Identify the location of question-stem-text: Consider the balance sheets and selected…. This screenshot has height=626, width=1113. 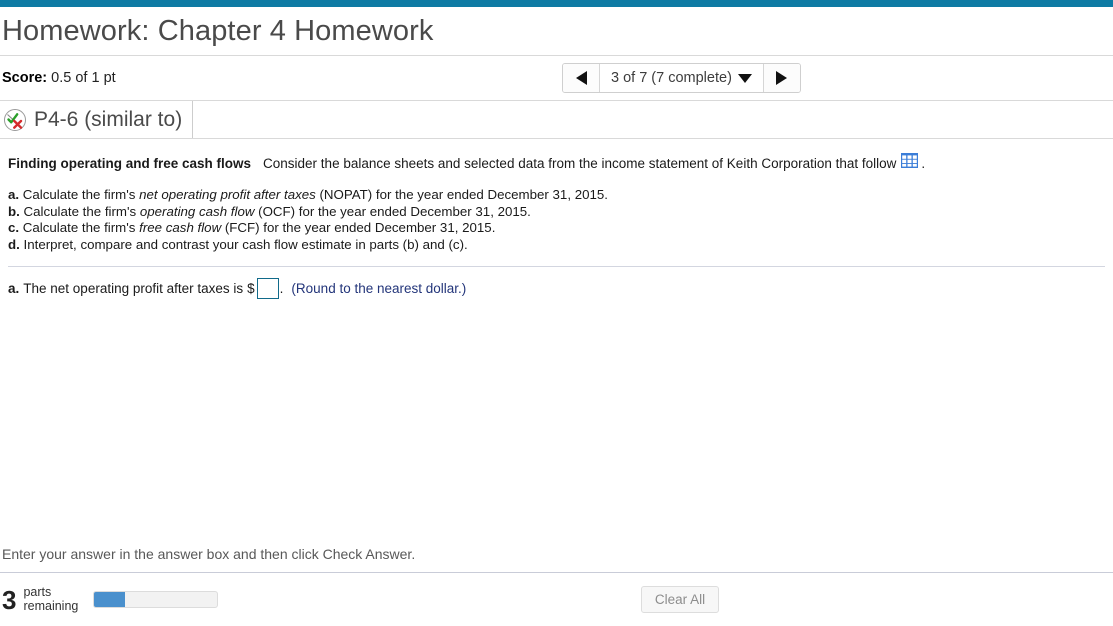
(580, 163).